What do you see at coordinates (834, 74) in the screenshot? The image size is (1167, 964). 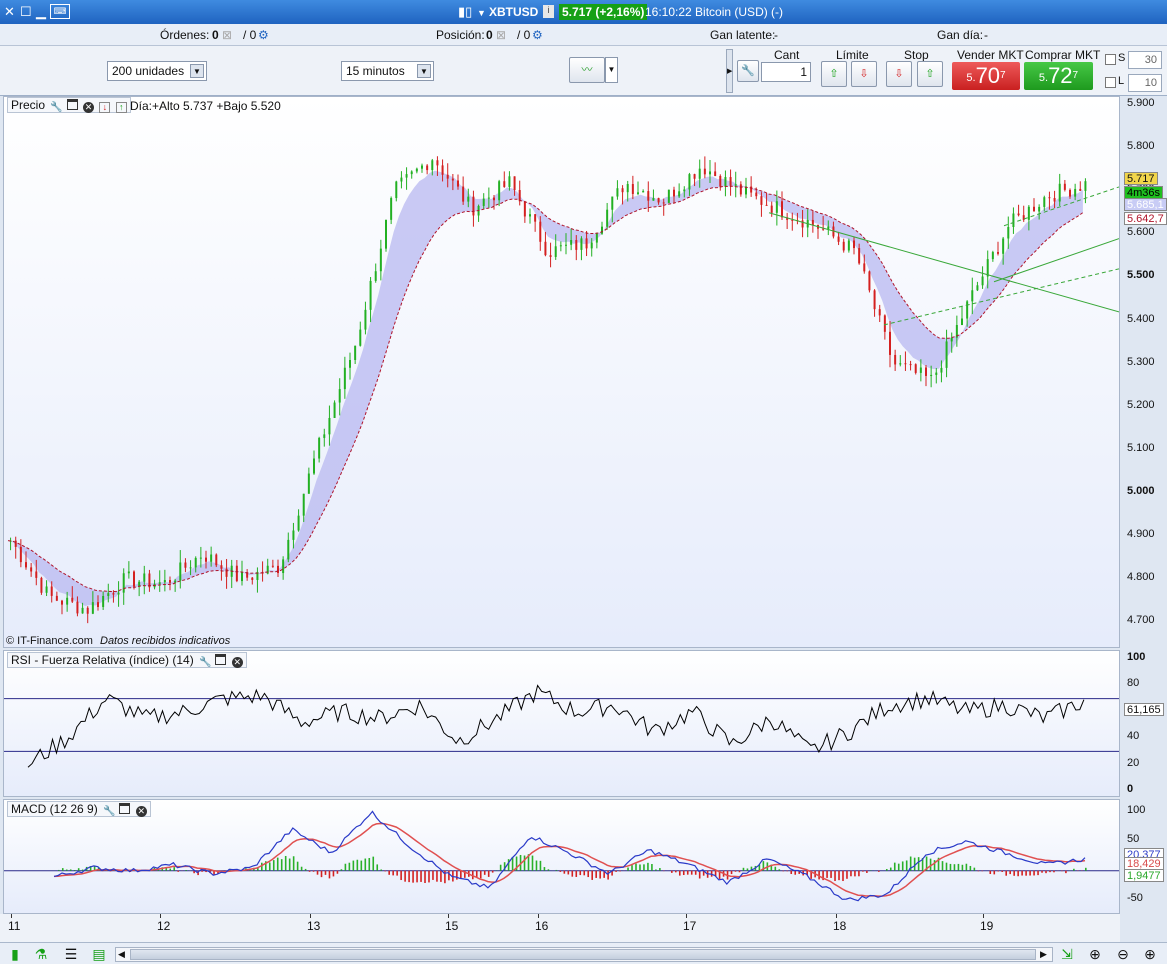 I see `limit-buy-button: ⇧` at bounding box center [834, 74].